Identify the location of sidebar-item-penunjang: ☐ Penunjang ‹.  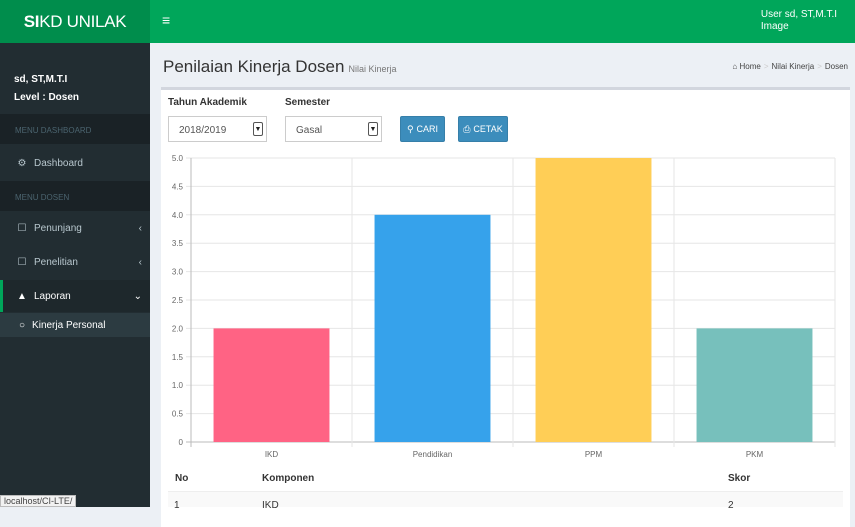
(75, 228).